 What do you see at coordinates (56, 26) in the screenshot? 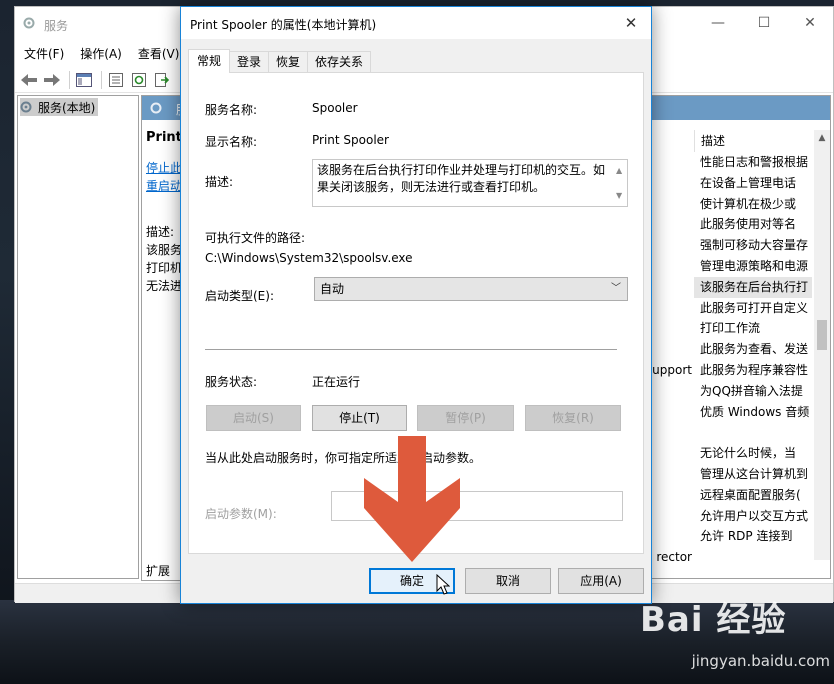
I see `services-title: 服务` at bounding box center [56, 26].